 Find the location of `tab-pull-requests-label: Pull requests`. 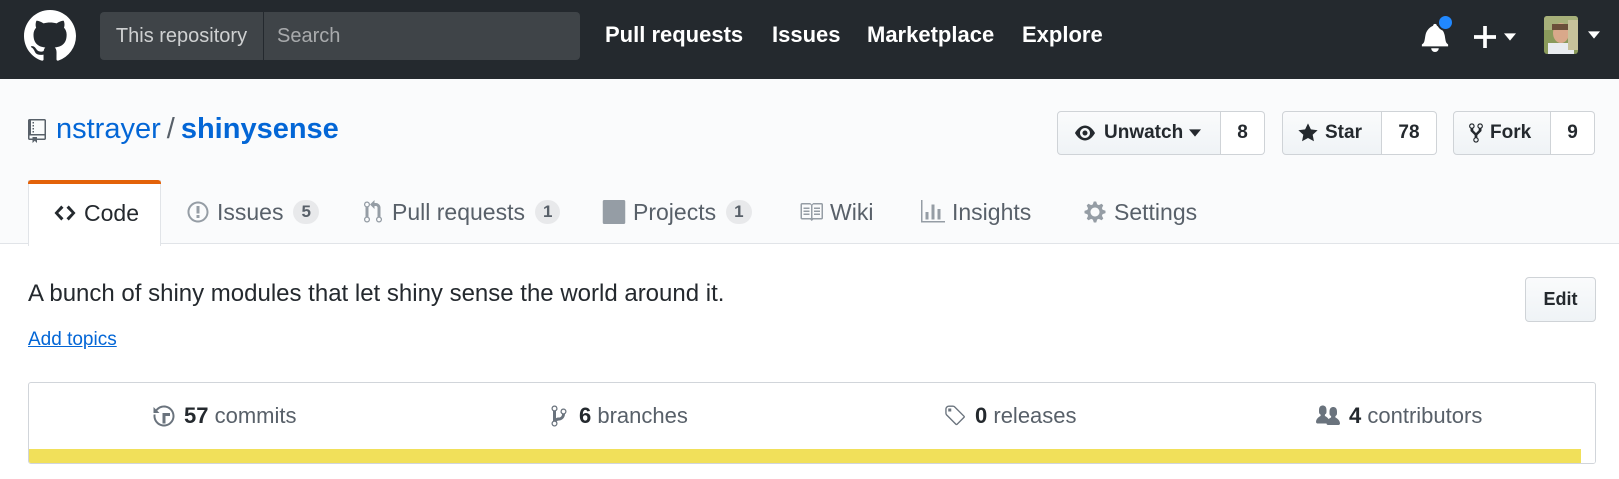

tab-pull-requests-label: Pull requests is located at coordinates (458, 211).